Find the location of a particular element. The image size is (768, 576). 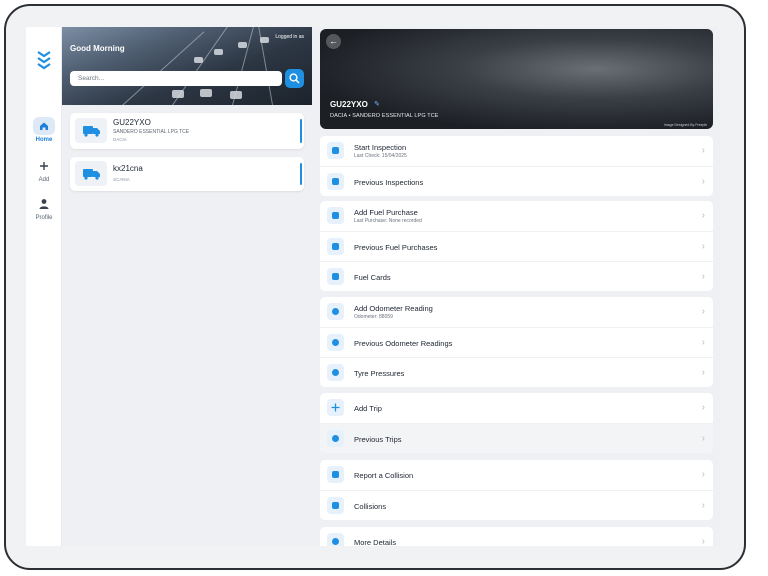

row-sub: Last Purchase: None recorded is located at coordinates (388, 221).